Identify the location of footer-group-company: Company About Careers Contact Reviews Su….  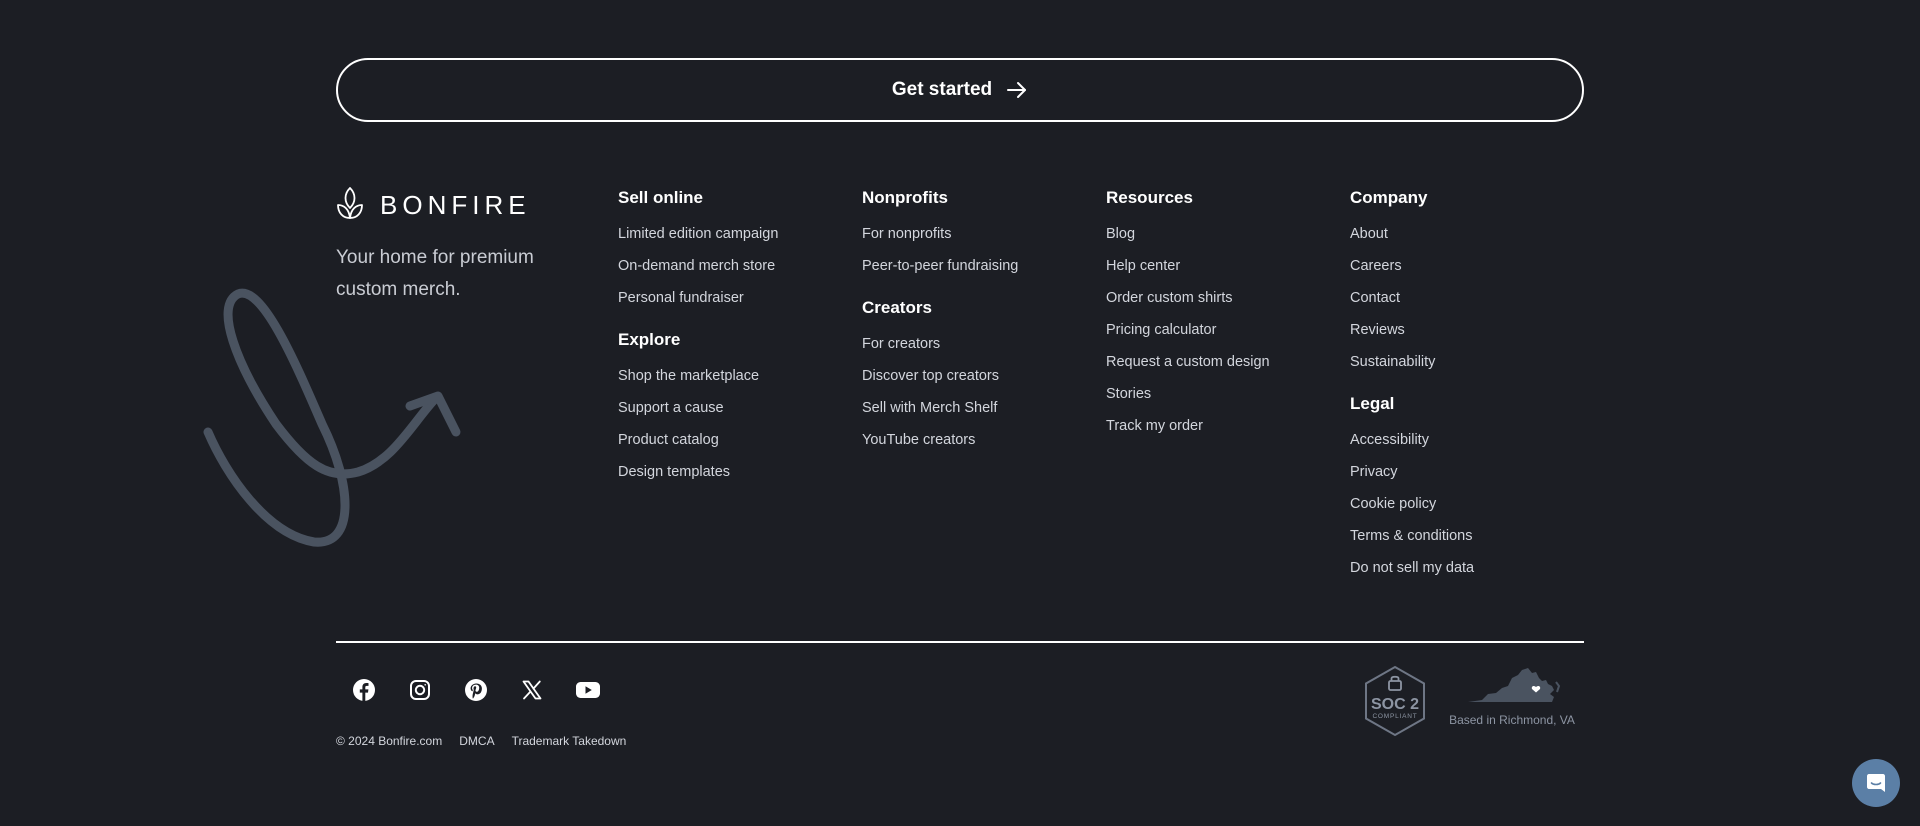
(1412, 282).